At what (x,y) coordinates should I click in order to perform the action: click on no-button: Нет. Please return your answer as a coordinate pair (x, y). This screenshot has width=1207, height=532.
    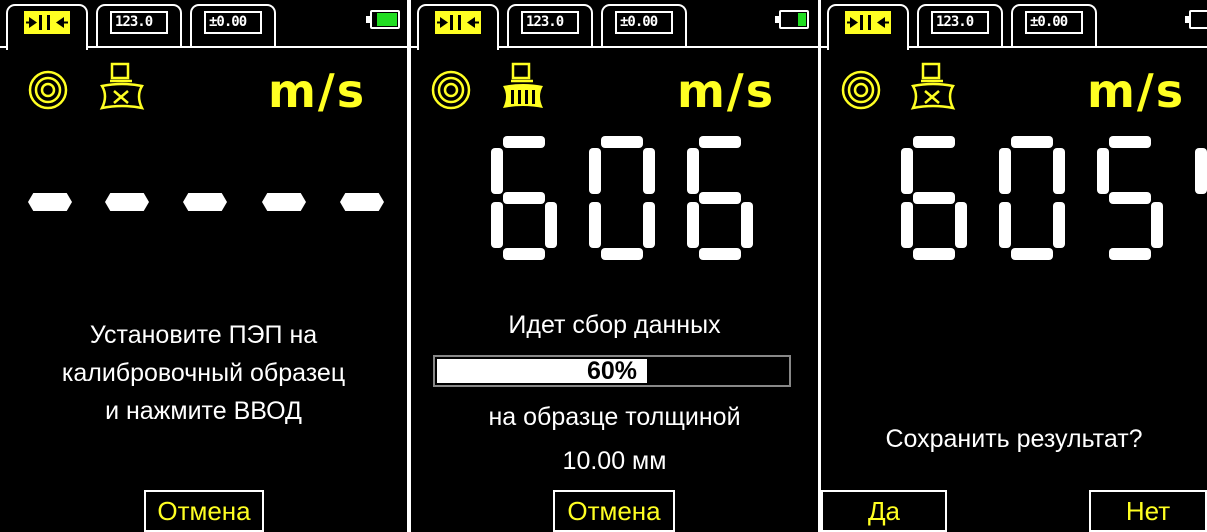
    Looking at the image, I should click on (1148, 511).